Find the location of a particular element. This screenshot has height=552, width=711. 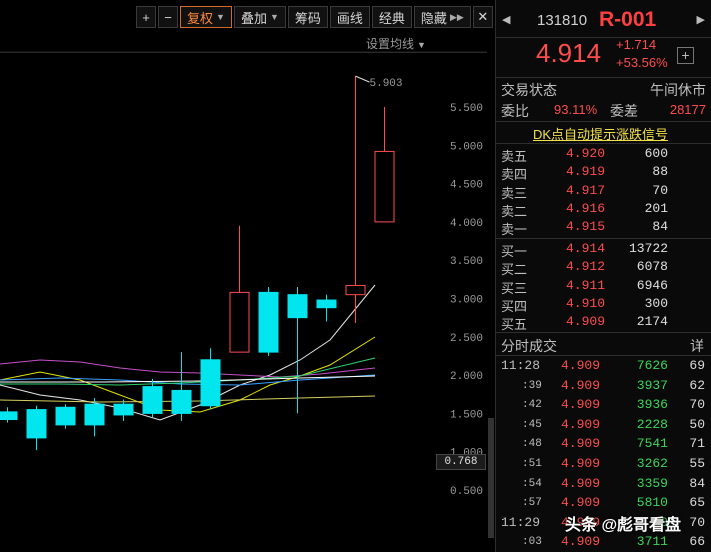

zoom-in-button: + is located at coordinates (146, 17).